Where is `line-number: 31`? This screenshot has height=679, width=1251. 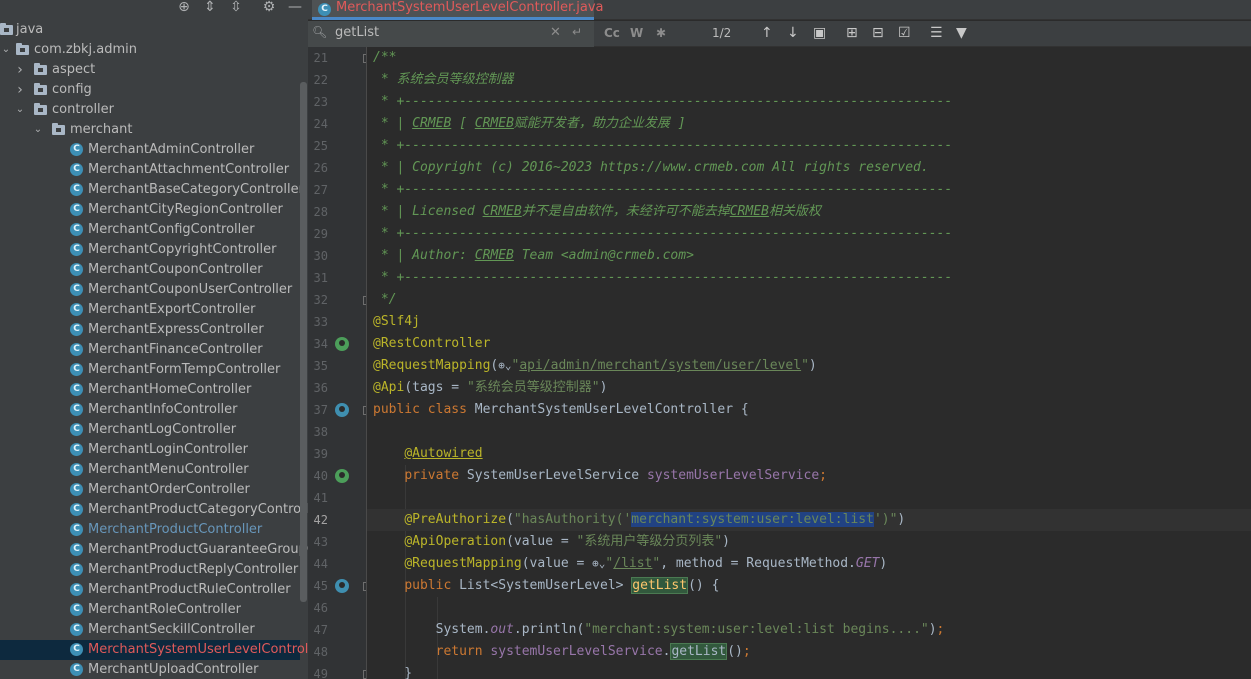
line-number: 31 is located at coordinates (318, 278).